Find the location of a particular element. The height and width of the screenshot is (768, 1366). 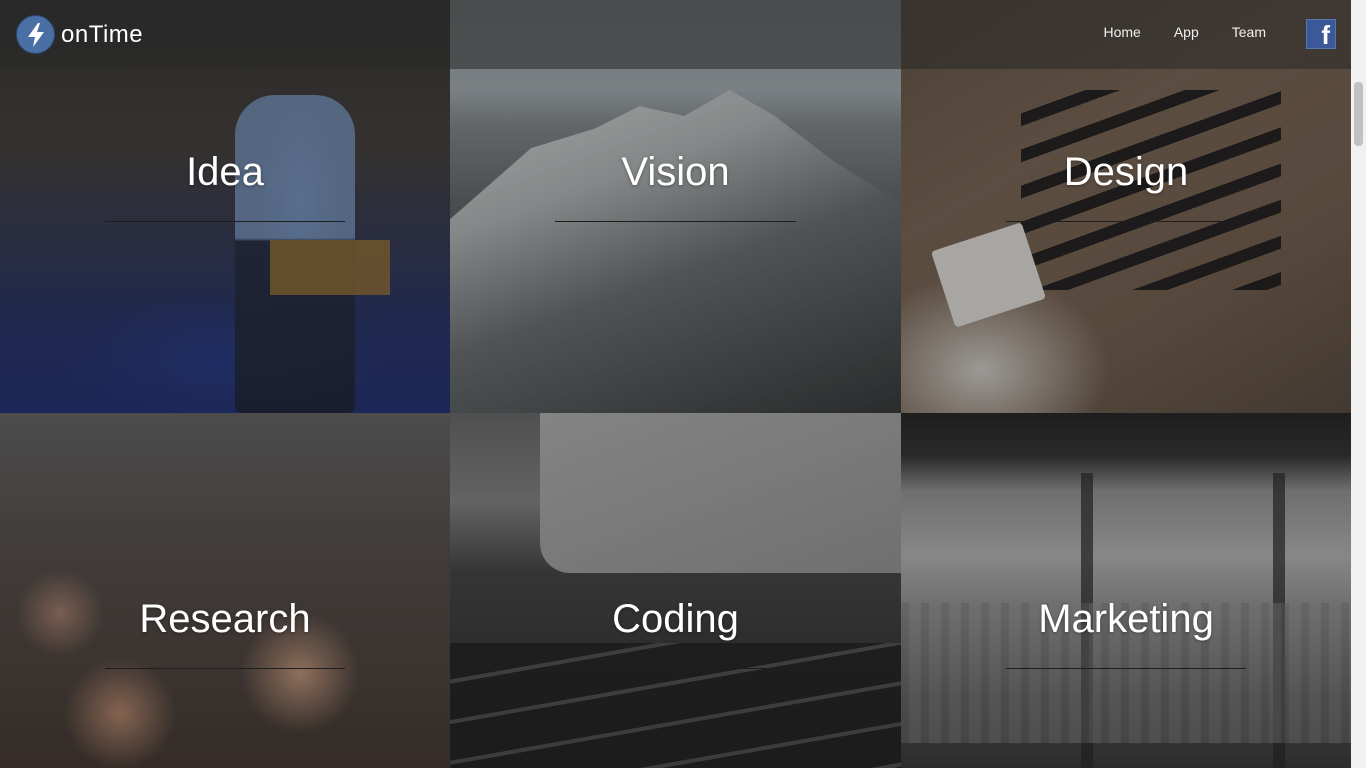

tile-research-title: Research is located at coordinates (225, 619).